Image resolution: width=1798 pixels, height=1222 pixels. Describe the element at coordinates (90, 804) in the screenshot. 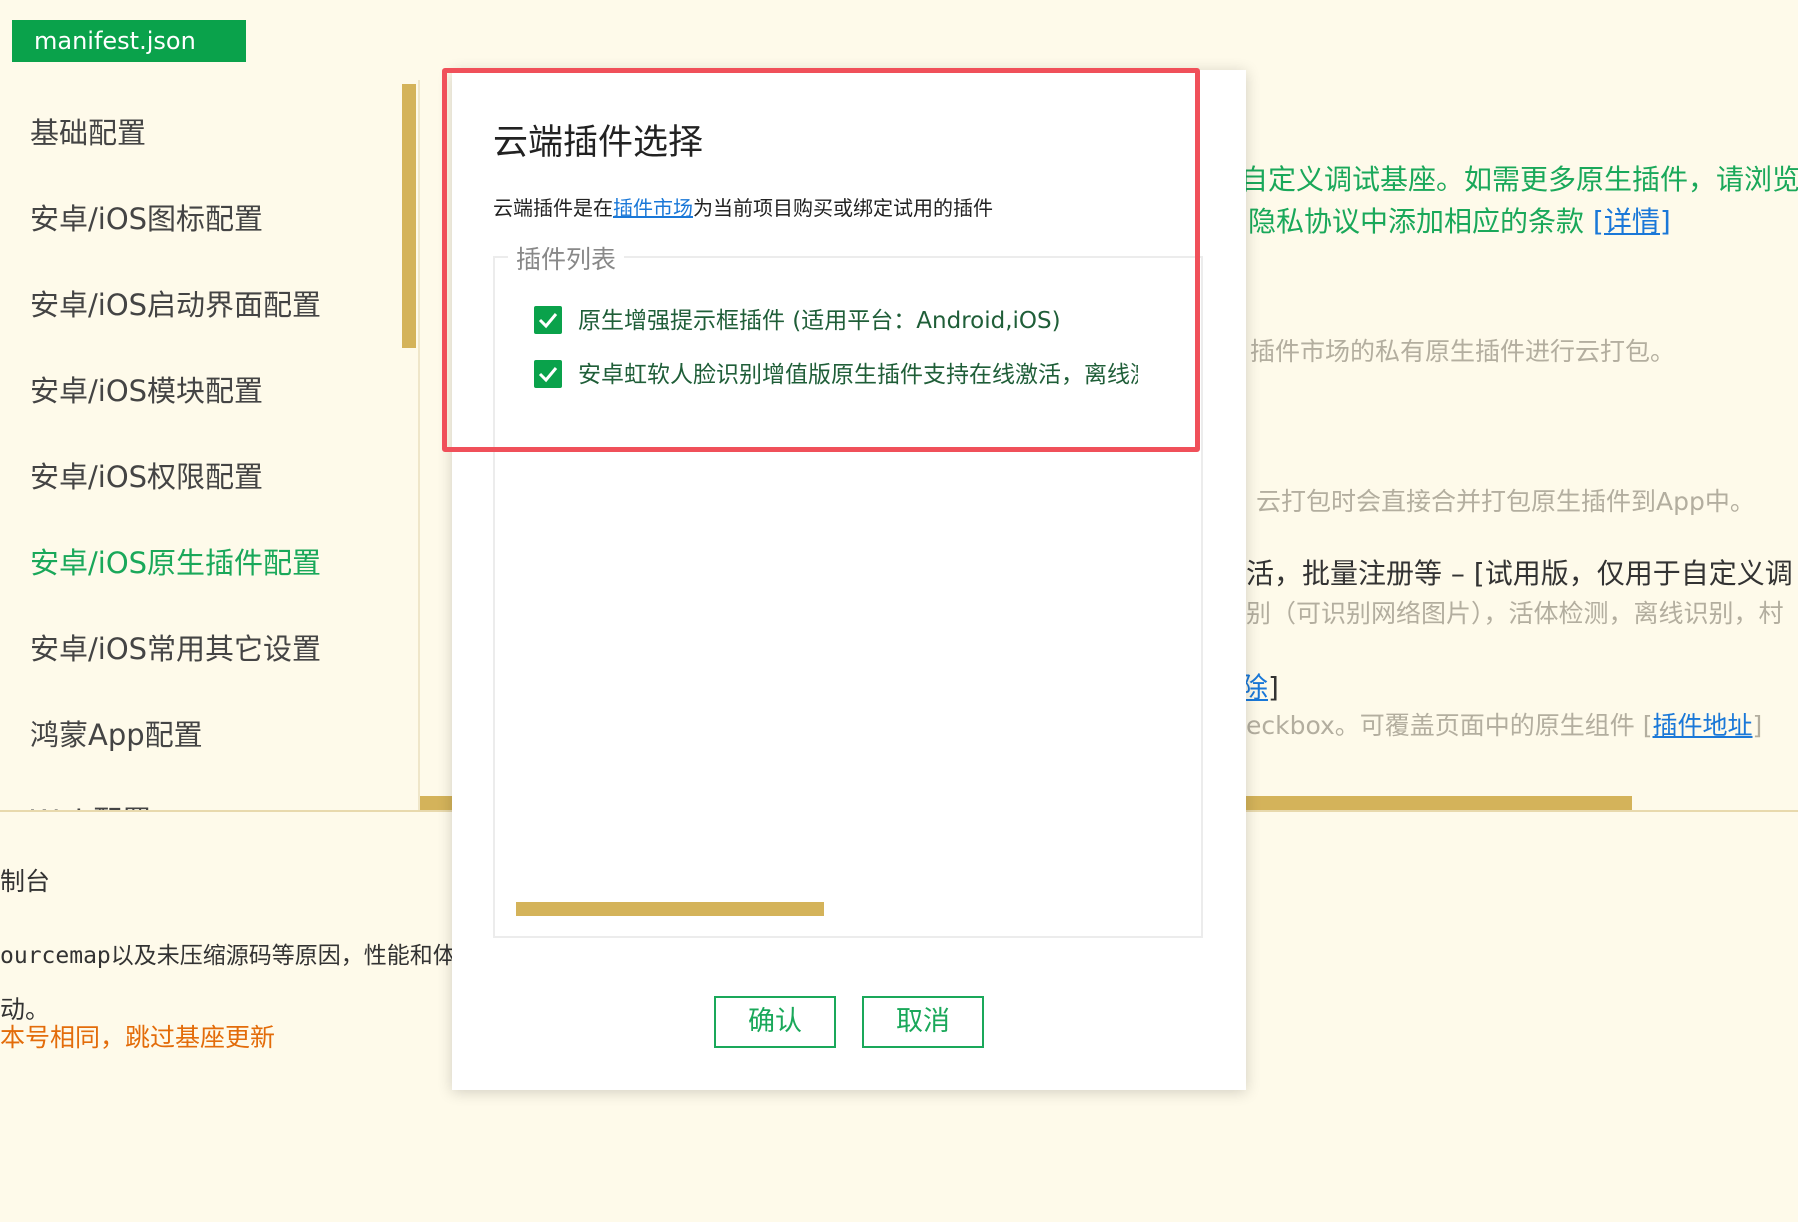

I see `sidebar-item-web: Web配置` at that location.